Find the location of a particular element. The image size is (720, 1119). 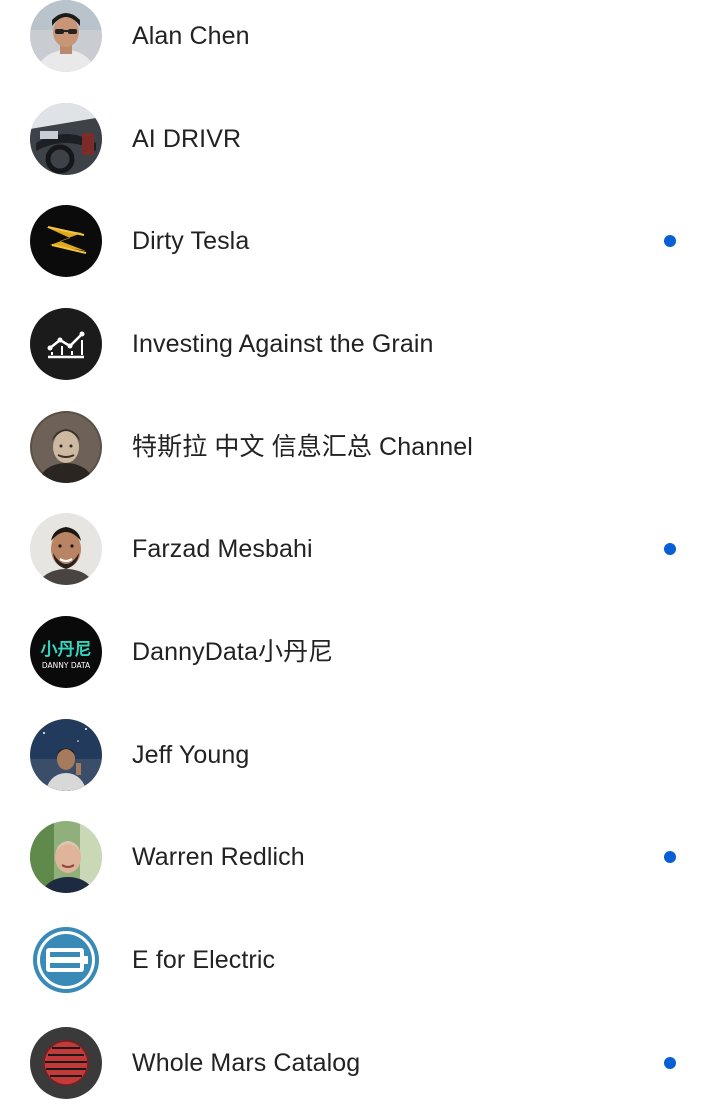

channel-name: Warren Redlich is located at coordinates (218, 857).